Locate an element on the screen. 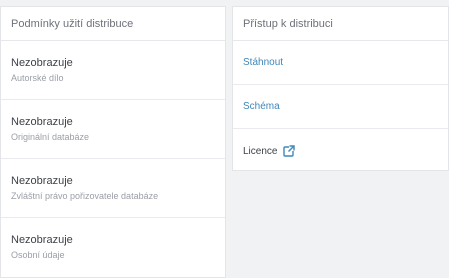 The width and height of the screenshot is (449, 278). external-link-icon is located at coordinates (289, 151).